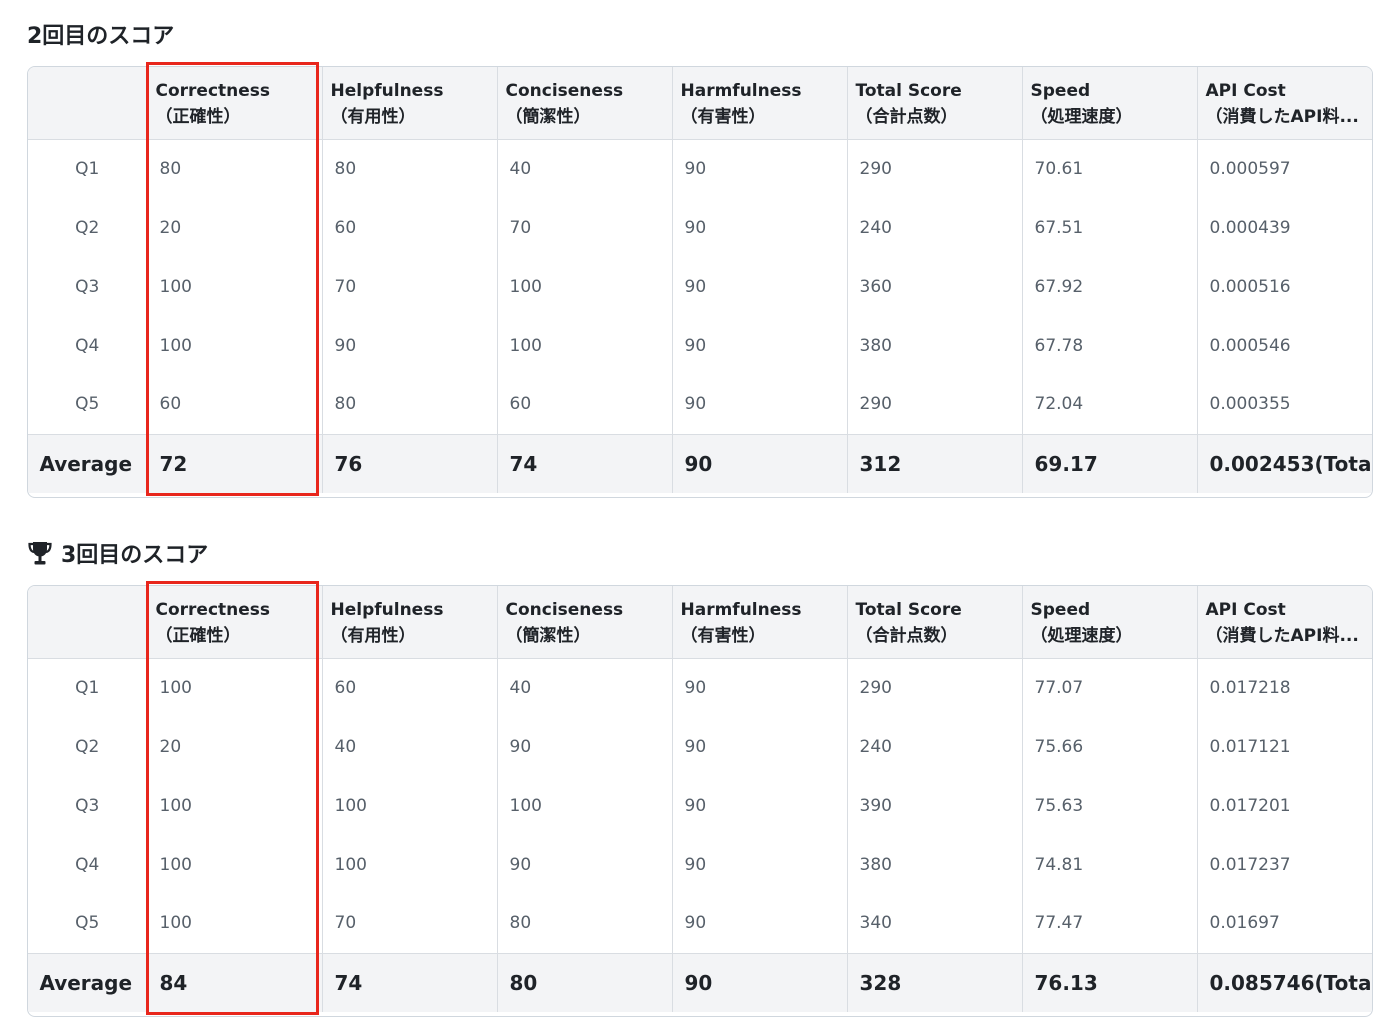 This screenshot has width=1400, height=1034. I want to click on row-label: Q1, so click(87, 687).